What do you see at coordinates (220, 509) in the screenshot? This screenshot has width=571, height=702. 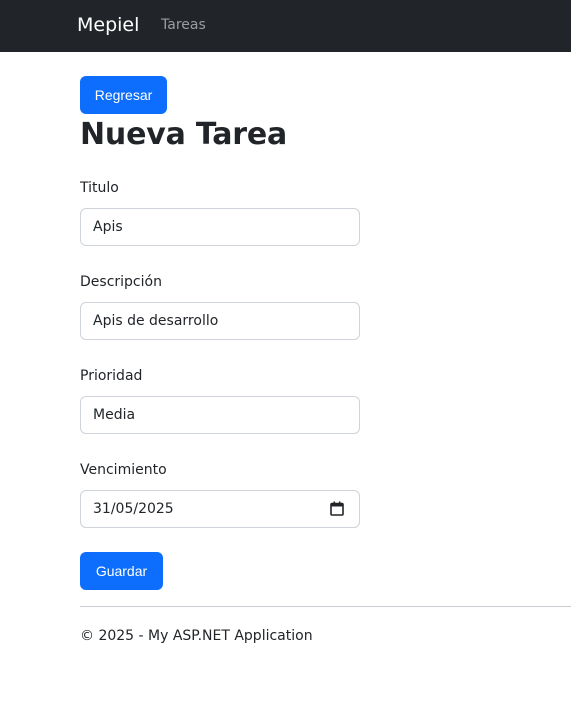 I see `vencimiento-date-input: 31/05/2025` at bounding box center [220, 509].